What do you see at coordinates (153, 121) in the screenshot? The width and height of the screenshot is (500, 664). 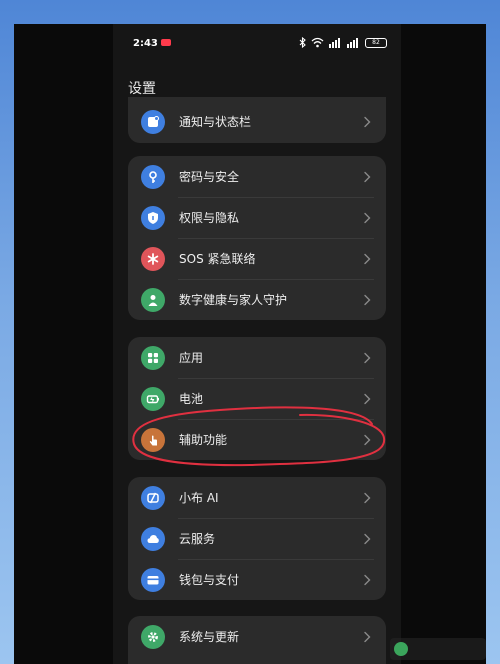 I see `notification-icon` at bounding box center [153, 121].